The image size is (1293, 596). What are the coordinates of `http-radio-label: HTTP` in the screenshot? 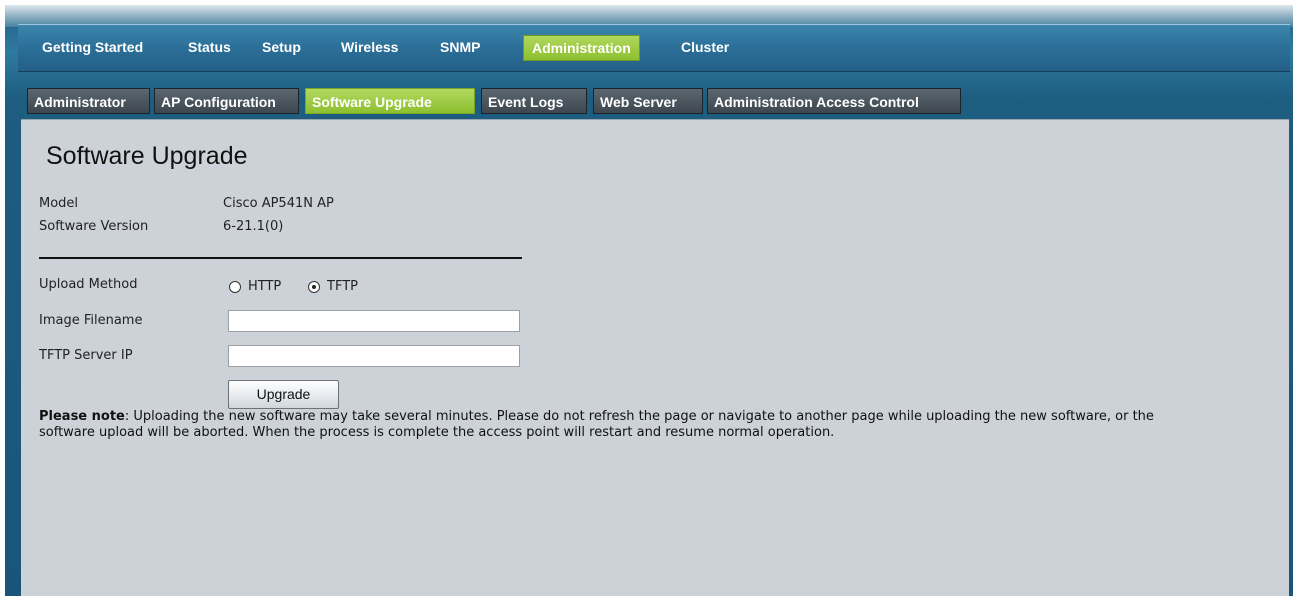 It's located at (264, 286).